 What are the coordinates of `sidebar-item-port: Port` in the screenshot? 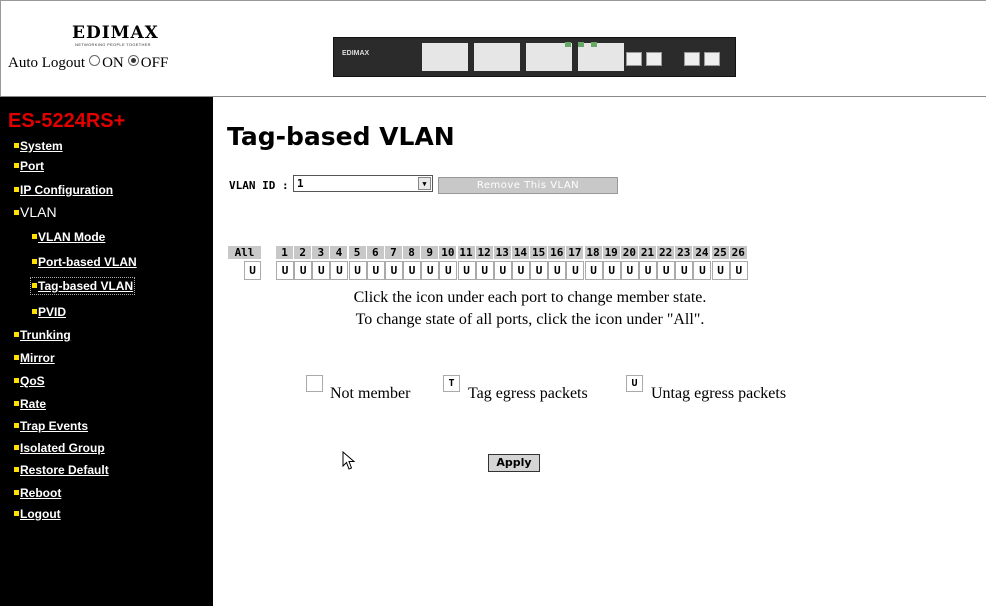 It's located at (29, 166).